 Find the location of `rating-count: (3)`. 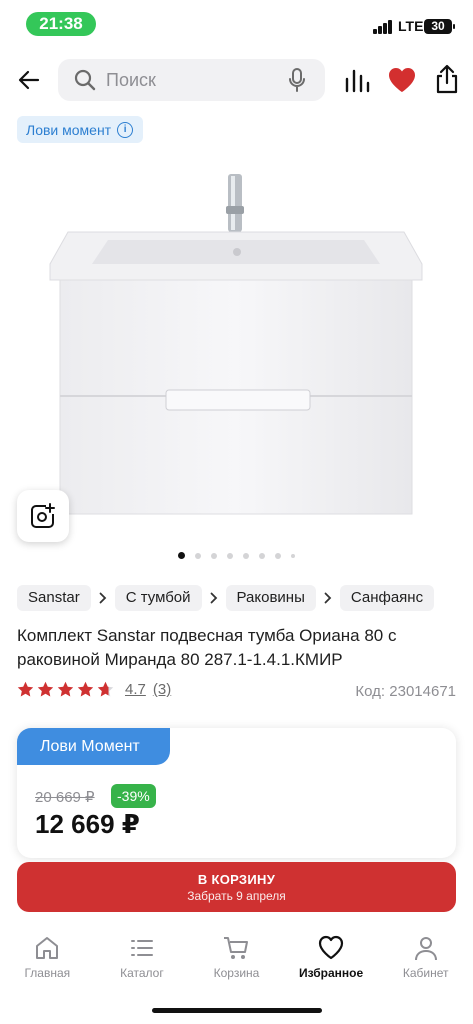

rating-count: (3) is located at coordinates (162, 689).